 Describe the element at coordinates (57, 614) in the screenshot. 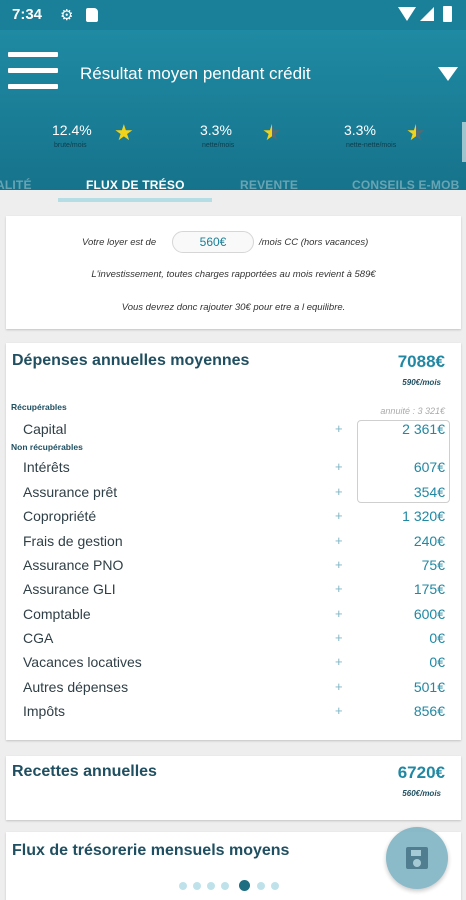

I see `expense-name: Comptable` at that location.